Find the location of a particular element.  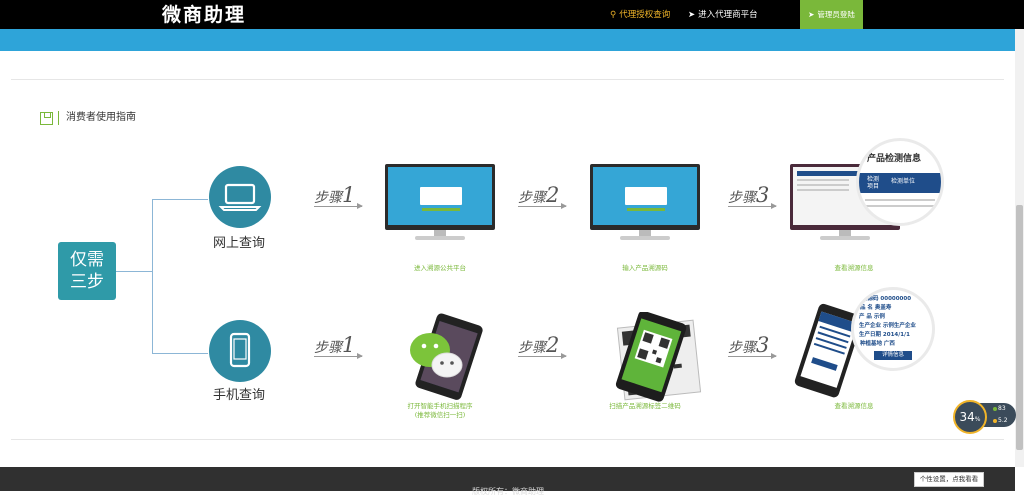

mobile-step-3-label: 步骤3 is located at coordinates (752, 346).